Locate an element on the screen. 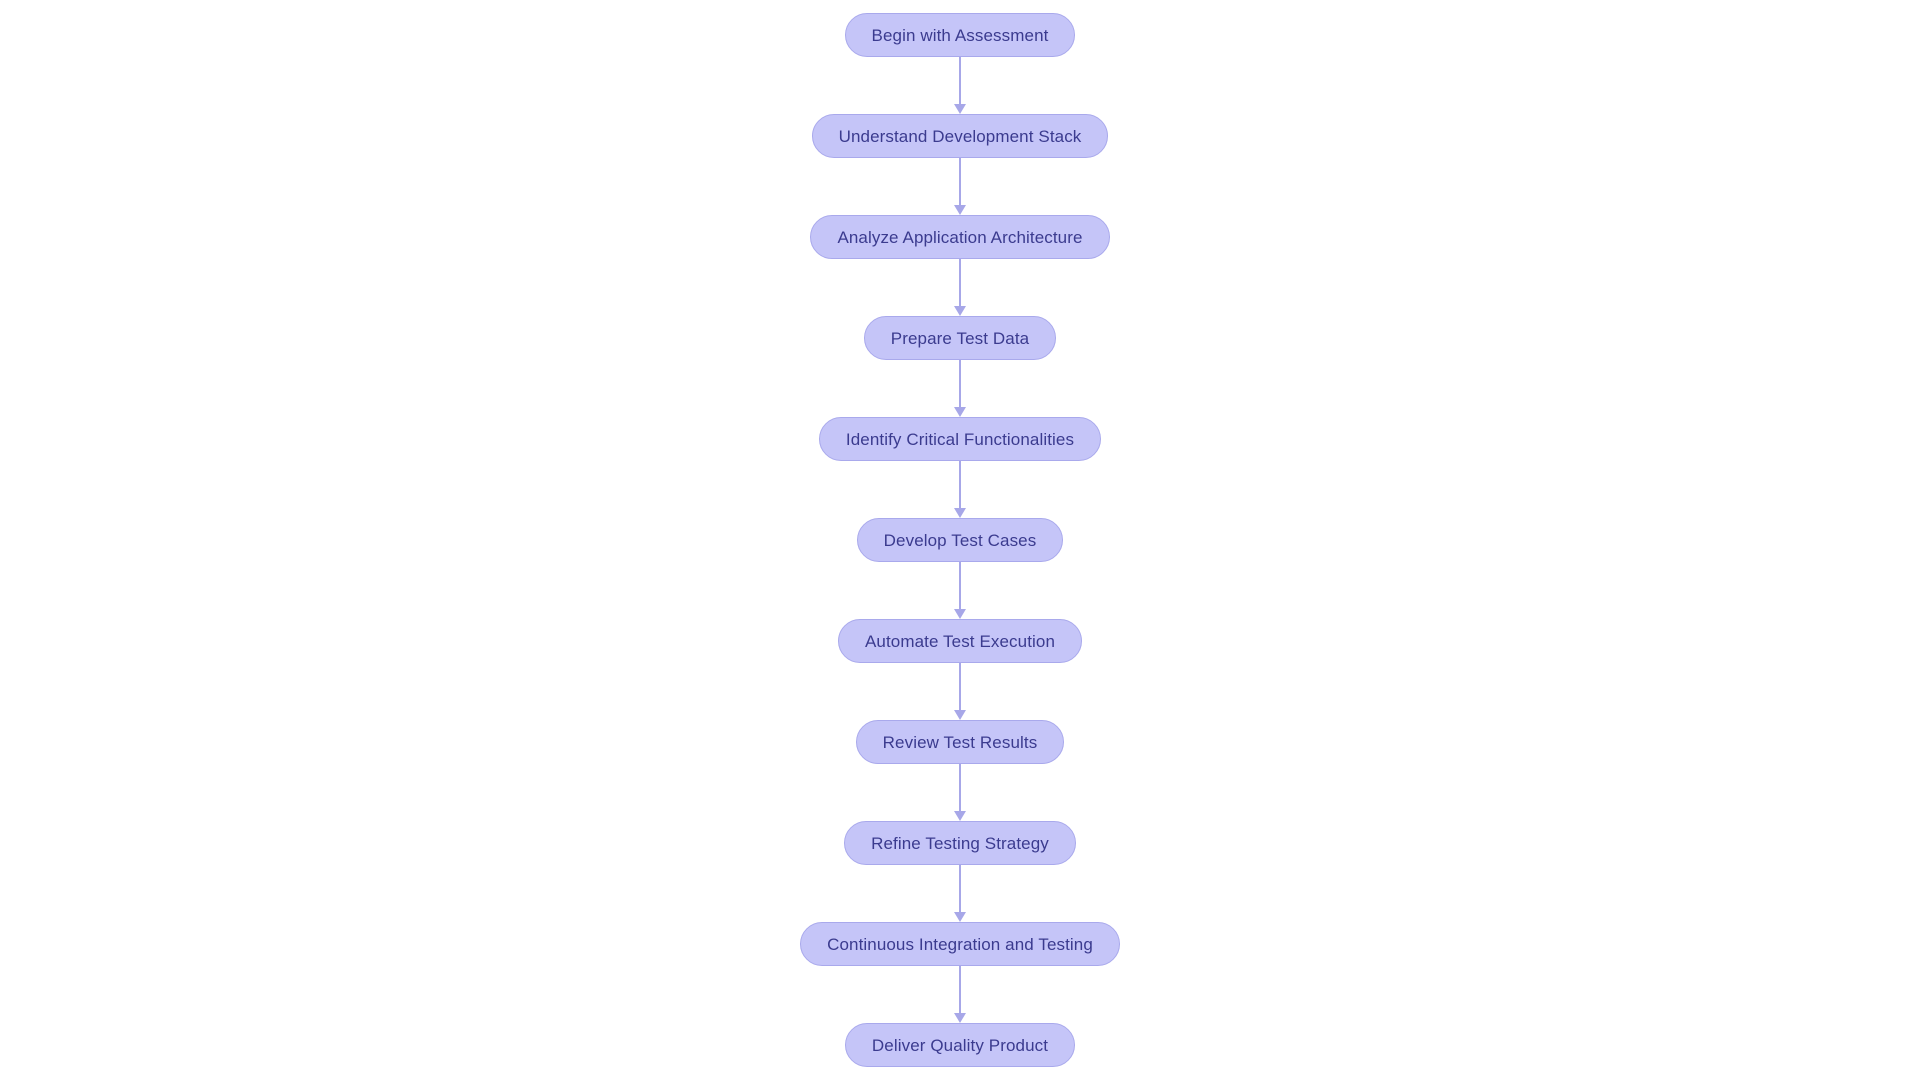  flow-node-label: Identify Critical Functionalities is located at coordinates (960, 439).